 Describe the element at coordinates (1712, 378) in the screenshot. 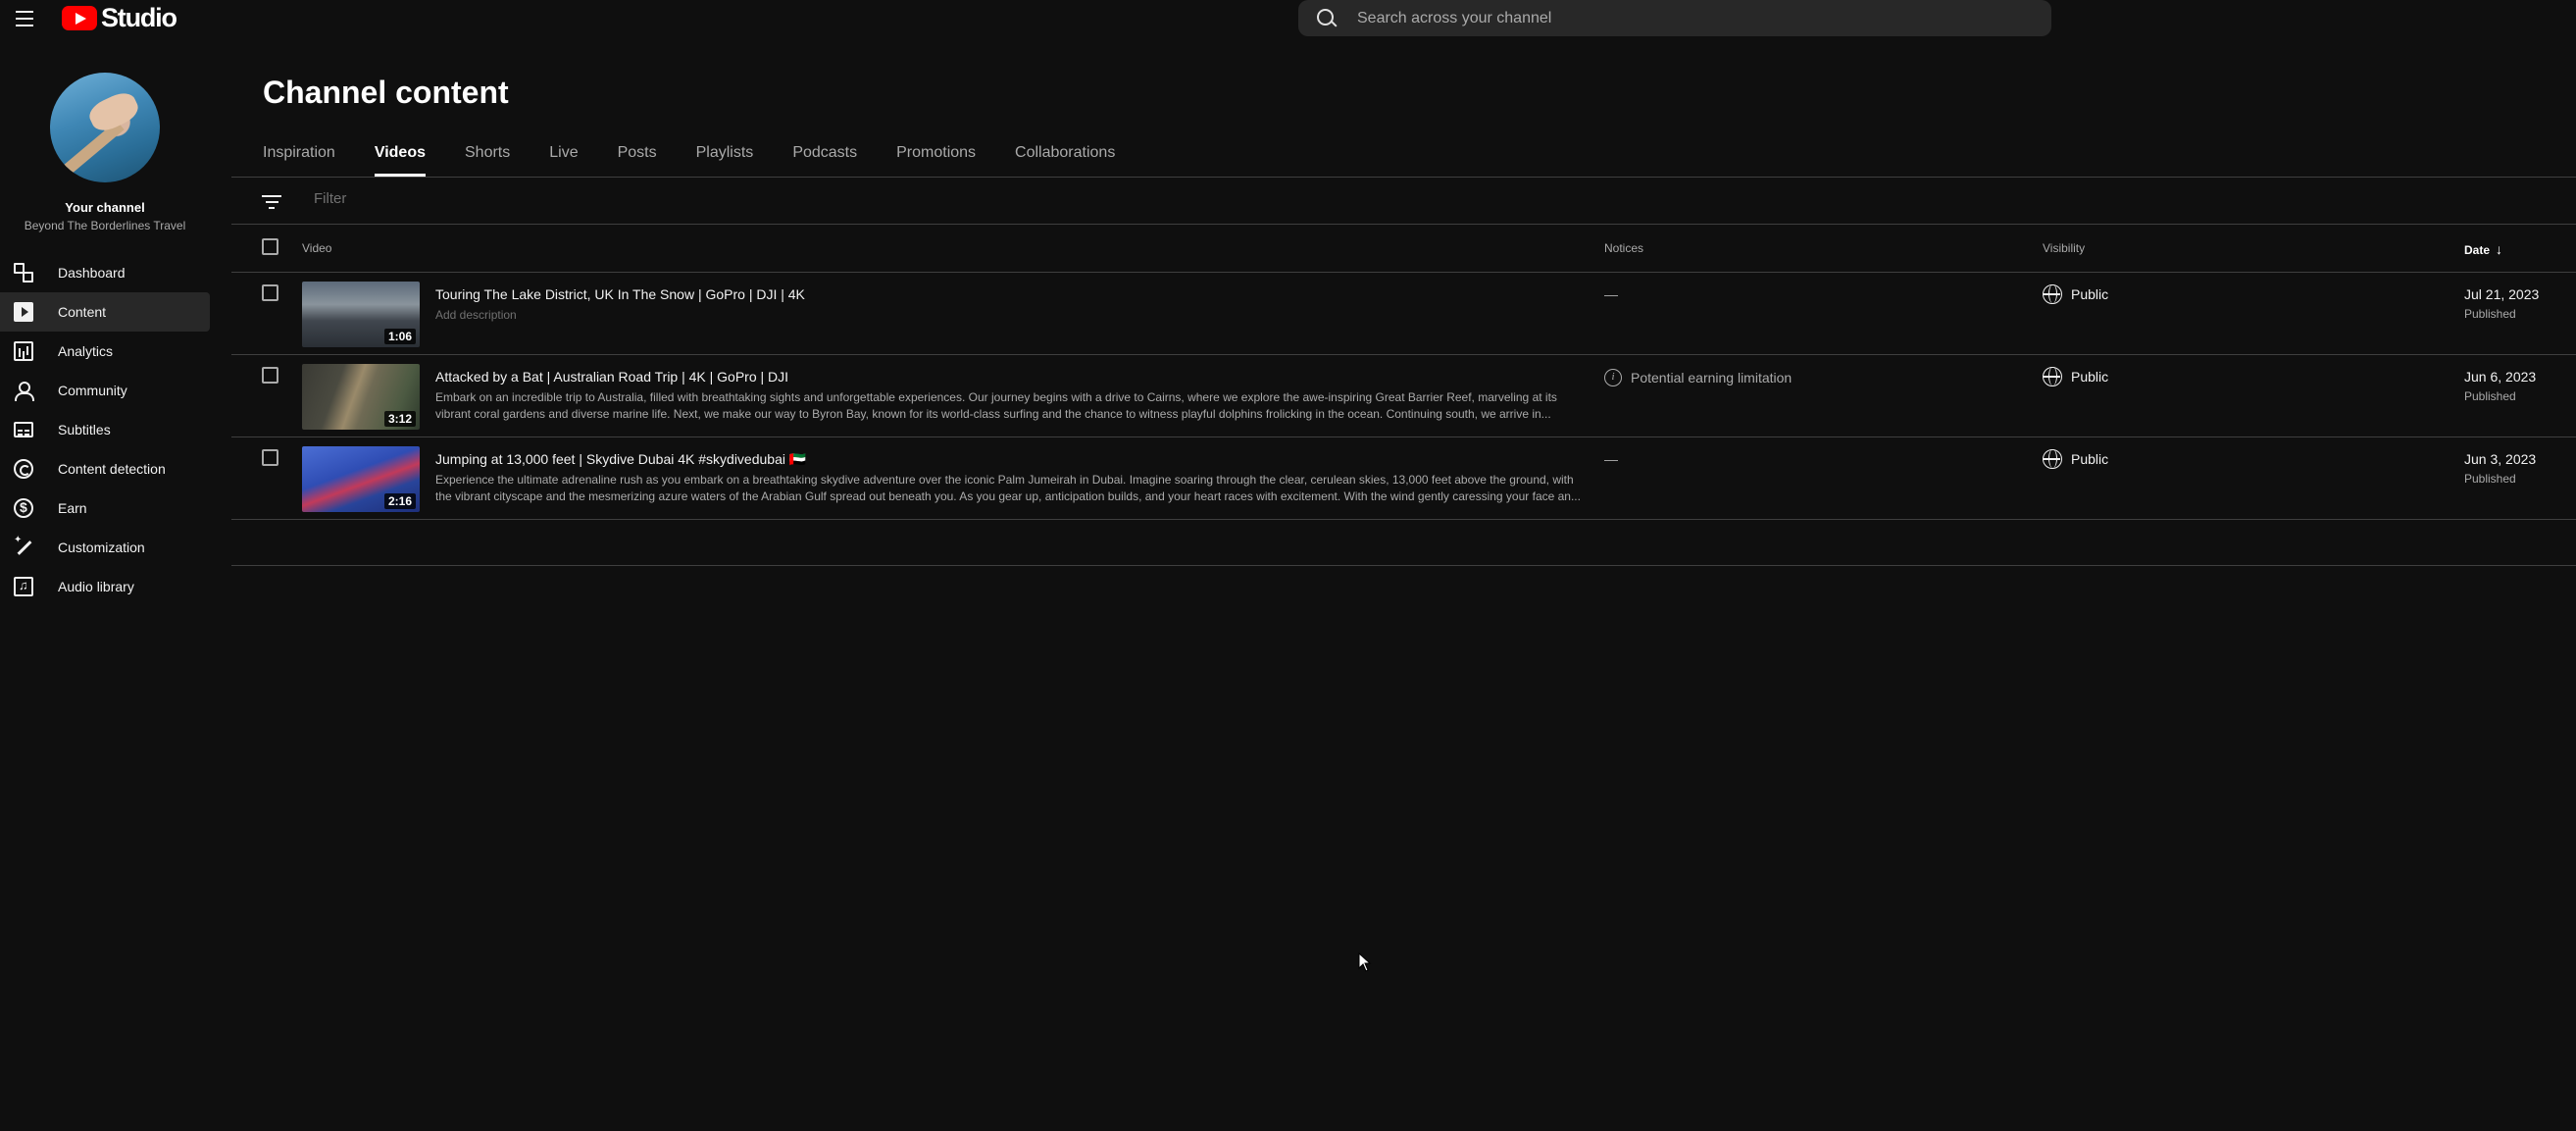

I see `notice-text: Potential earning limitation` at that location.